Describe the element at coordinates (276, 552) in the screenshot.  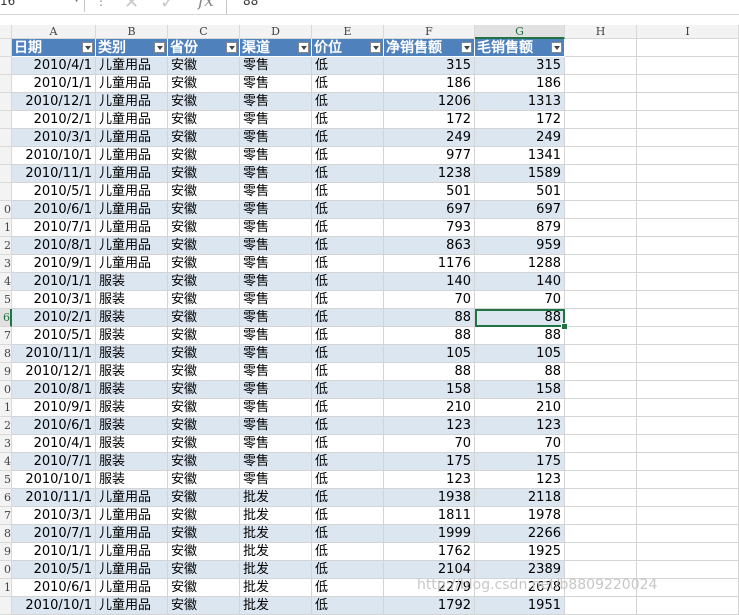
I see `table-cell: 批发` at that location.